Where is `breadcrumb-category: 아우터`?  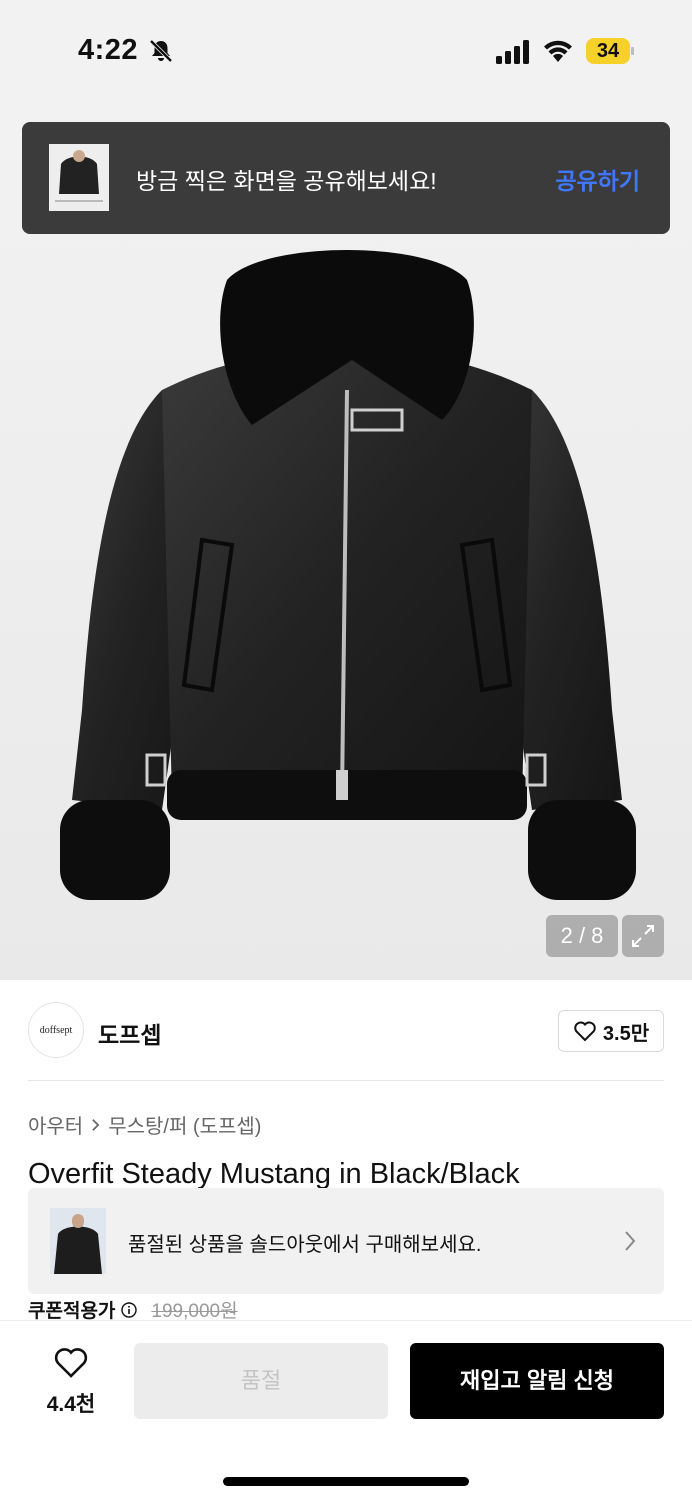 breadcrumb-category: 아우터 is located at coordinates (55, 1124).